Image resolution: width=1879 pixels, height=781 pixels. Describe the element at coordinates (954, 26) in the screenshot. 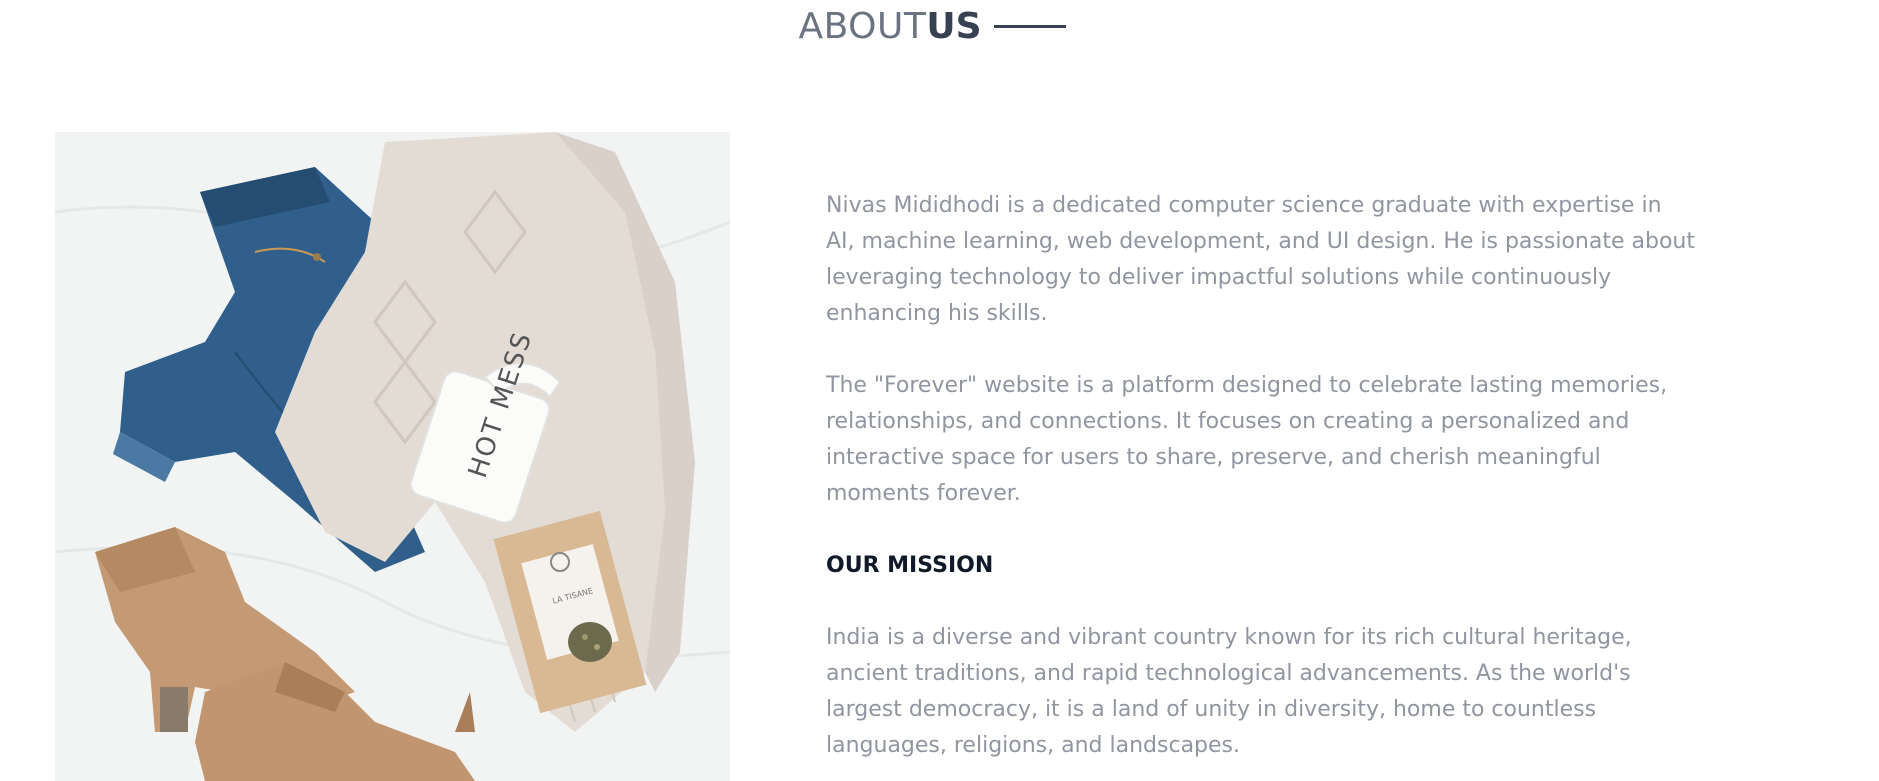

I see `title-us: US` at that location.